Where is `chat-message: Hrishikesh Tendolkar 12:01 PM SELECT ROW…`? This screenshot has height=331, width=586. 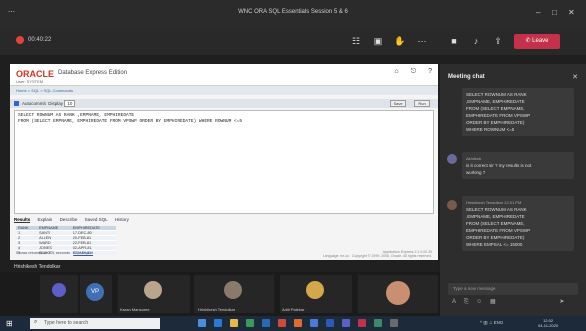
chat-message: Hrishikesh Tendolkar 12:01 PM SELECT ROW… is located at coordinates (518, 223).